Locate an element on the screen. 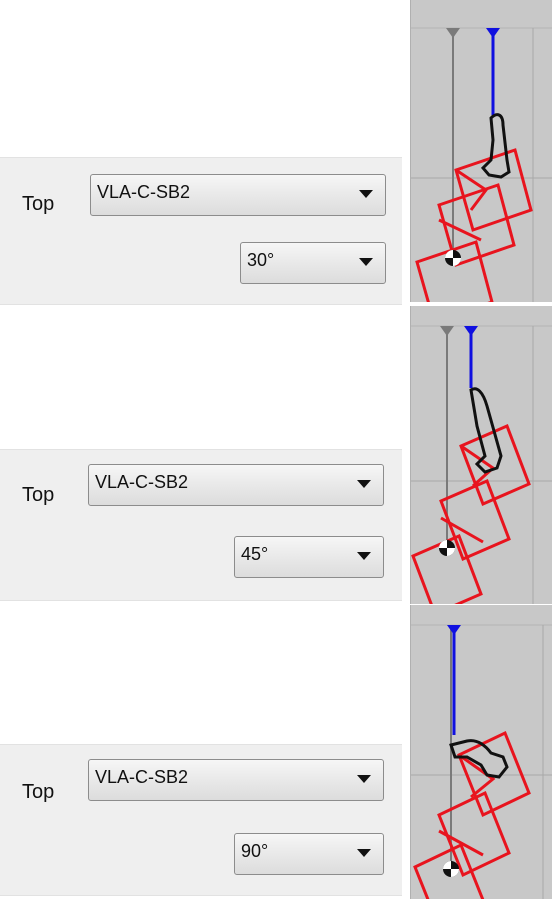  angle-value: 30° is located at coordinates (261, 260).